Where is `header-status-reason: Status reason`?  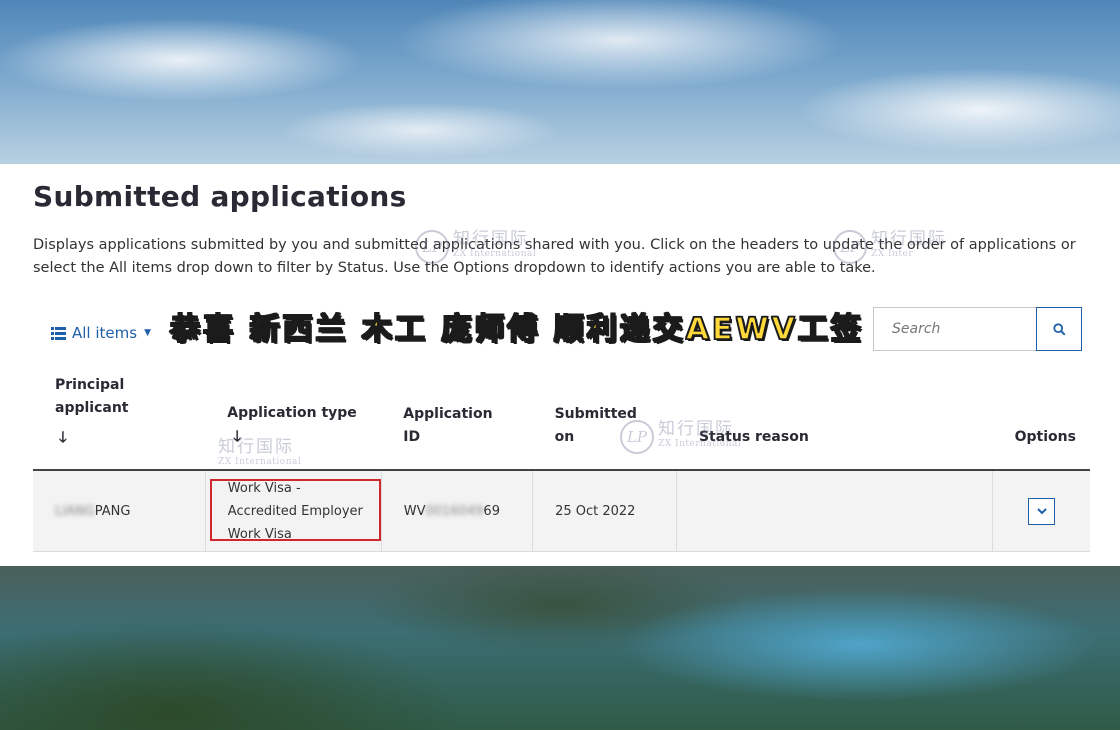
header-status-reason: Status reason is located at coordinates (834, 418).